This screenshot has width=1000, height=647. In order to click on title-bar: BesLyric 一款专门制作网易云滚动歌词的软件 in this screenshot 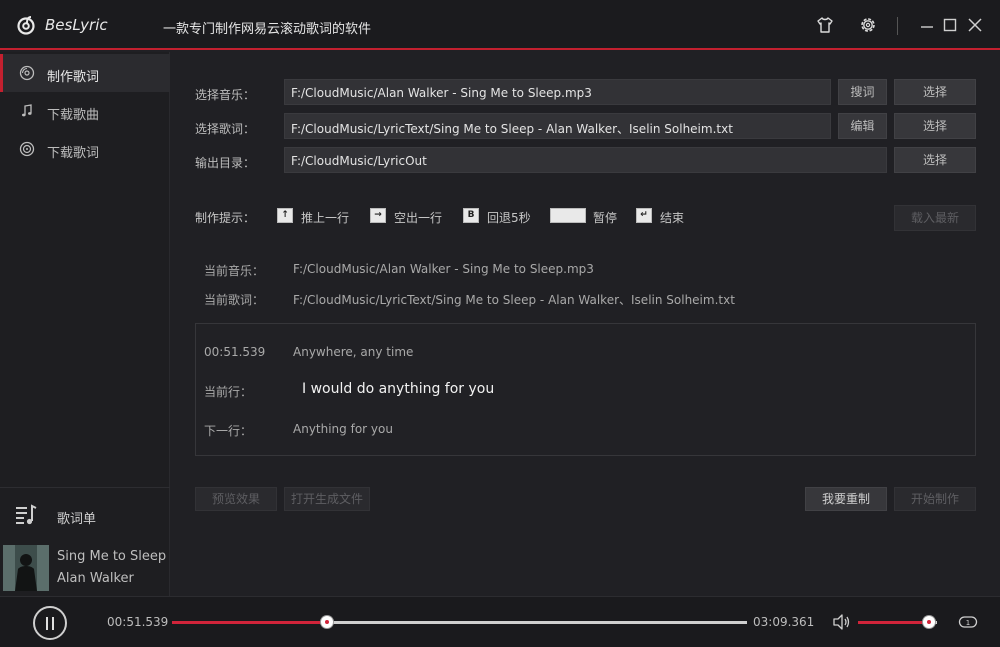, I will do `click(500, 25)`.